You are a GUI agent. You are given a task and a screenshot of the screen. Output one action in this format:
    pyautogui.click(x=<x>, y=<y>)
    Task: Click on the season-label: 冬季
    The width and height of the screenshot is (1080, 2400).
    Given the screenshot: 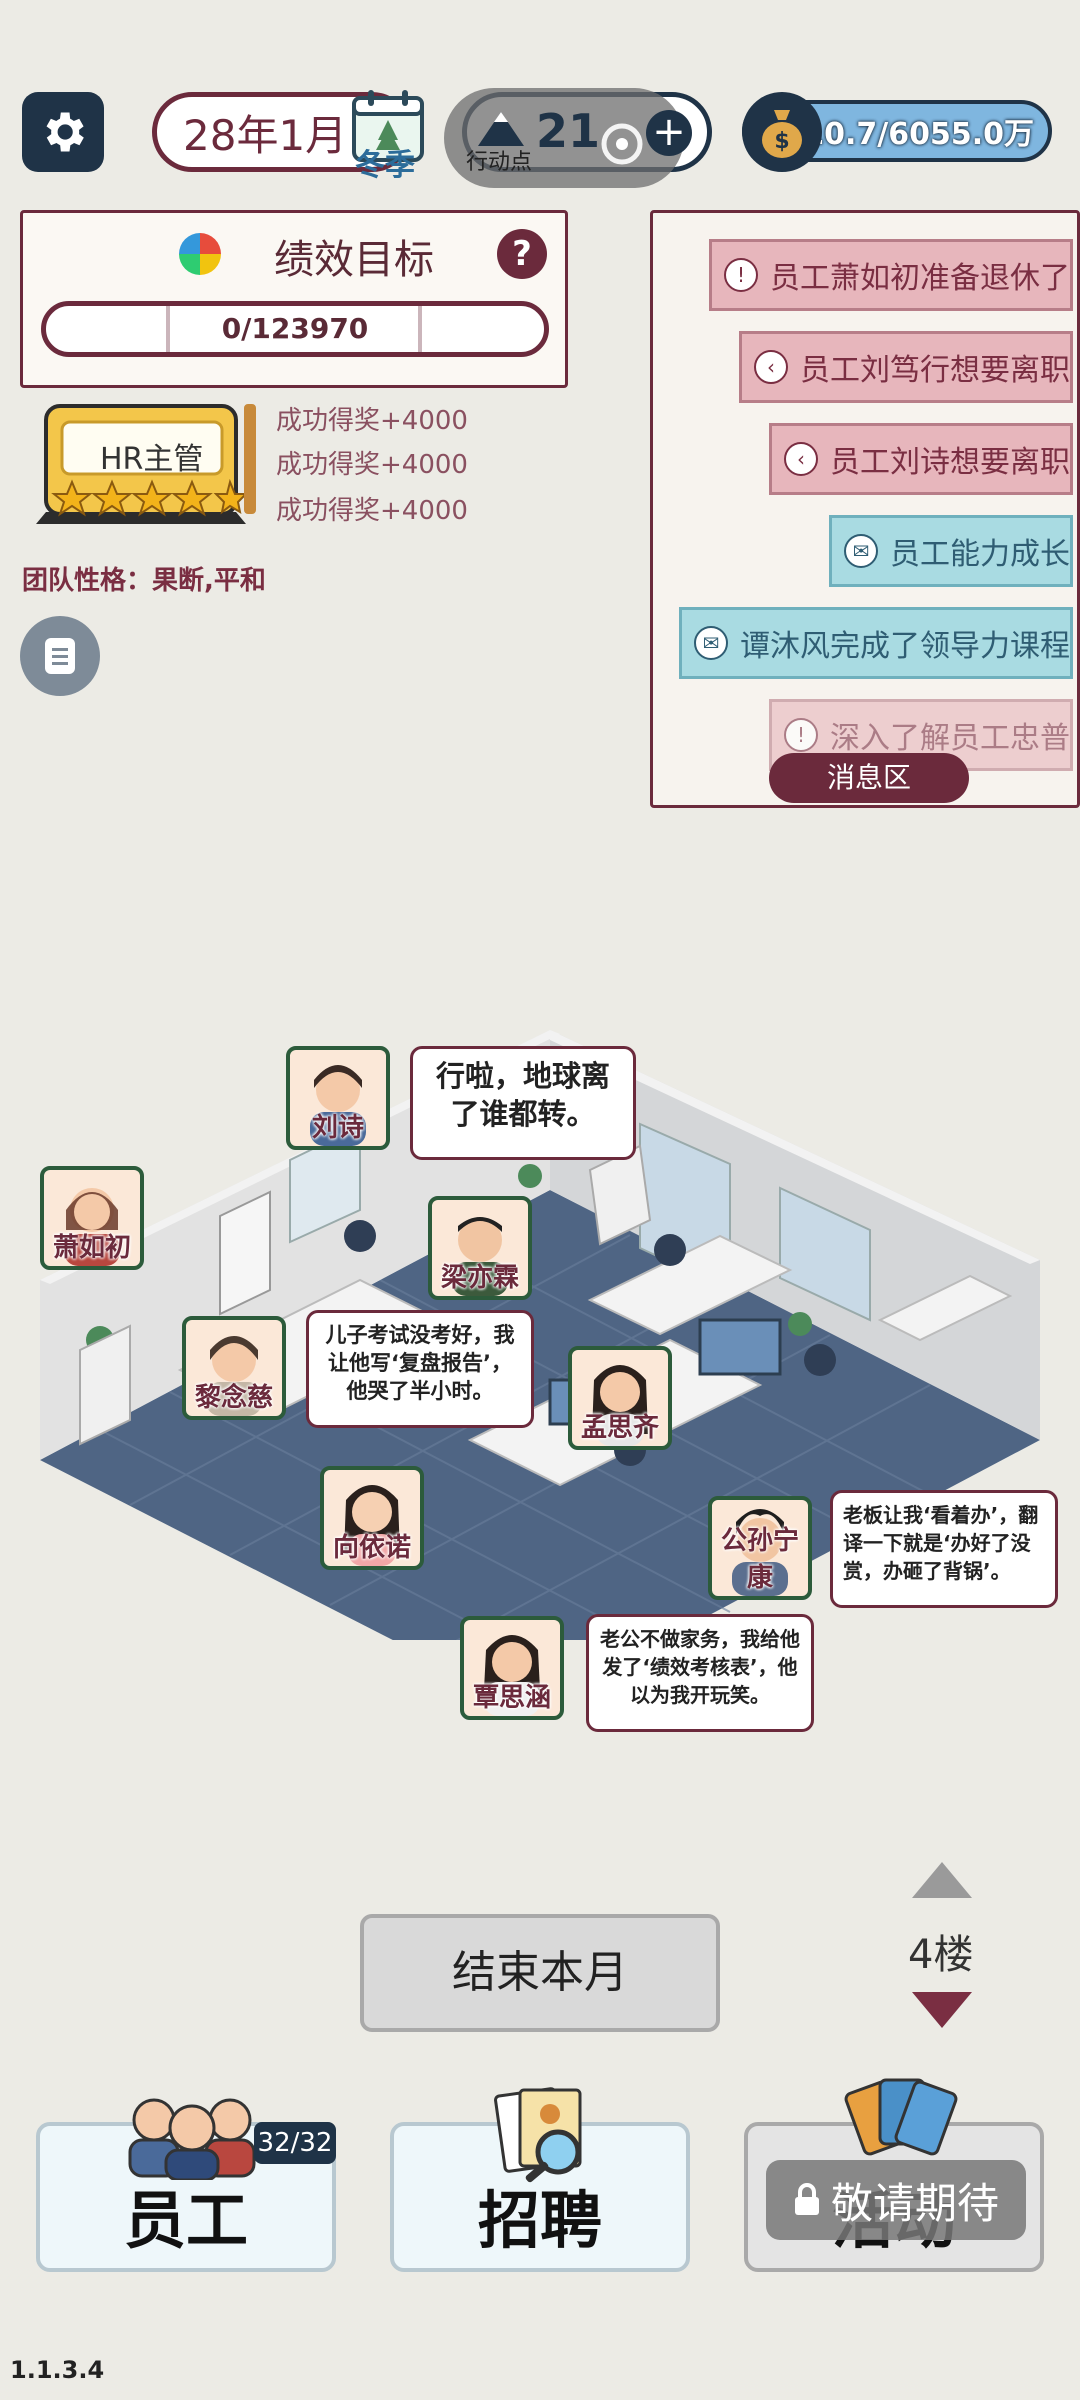 What is the action you would take?
    pyautogui.click(x=385, y=165)
    